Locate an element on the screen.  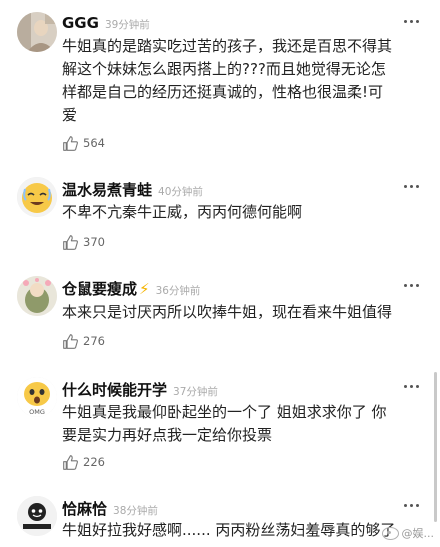
timestamp: 39分钟前 is located at coordinates (127, 25).